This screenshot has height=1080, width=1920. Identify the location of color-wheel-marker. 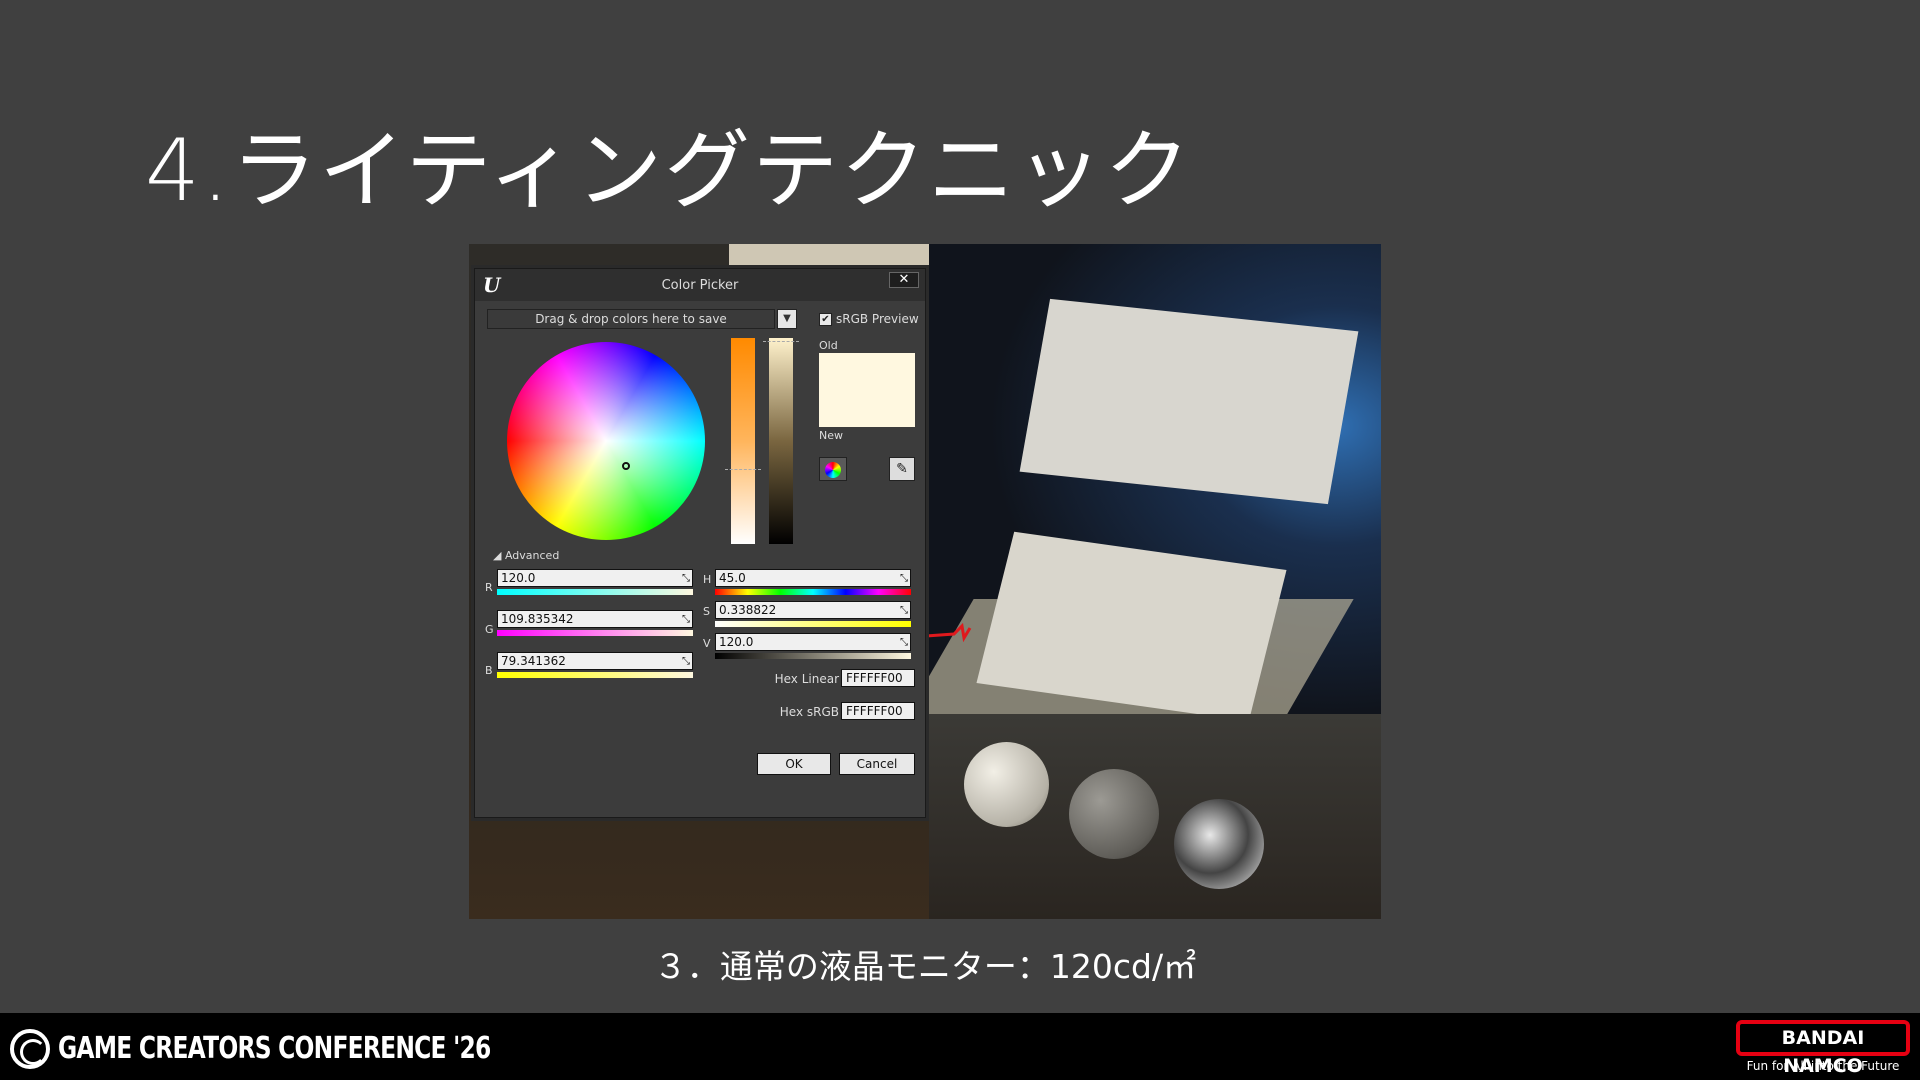
(626, 466).